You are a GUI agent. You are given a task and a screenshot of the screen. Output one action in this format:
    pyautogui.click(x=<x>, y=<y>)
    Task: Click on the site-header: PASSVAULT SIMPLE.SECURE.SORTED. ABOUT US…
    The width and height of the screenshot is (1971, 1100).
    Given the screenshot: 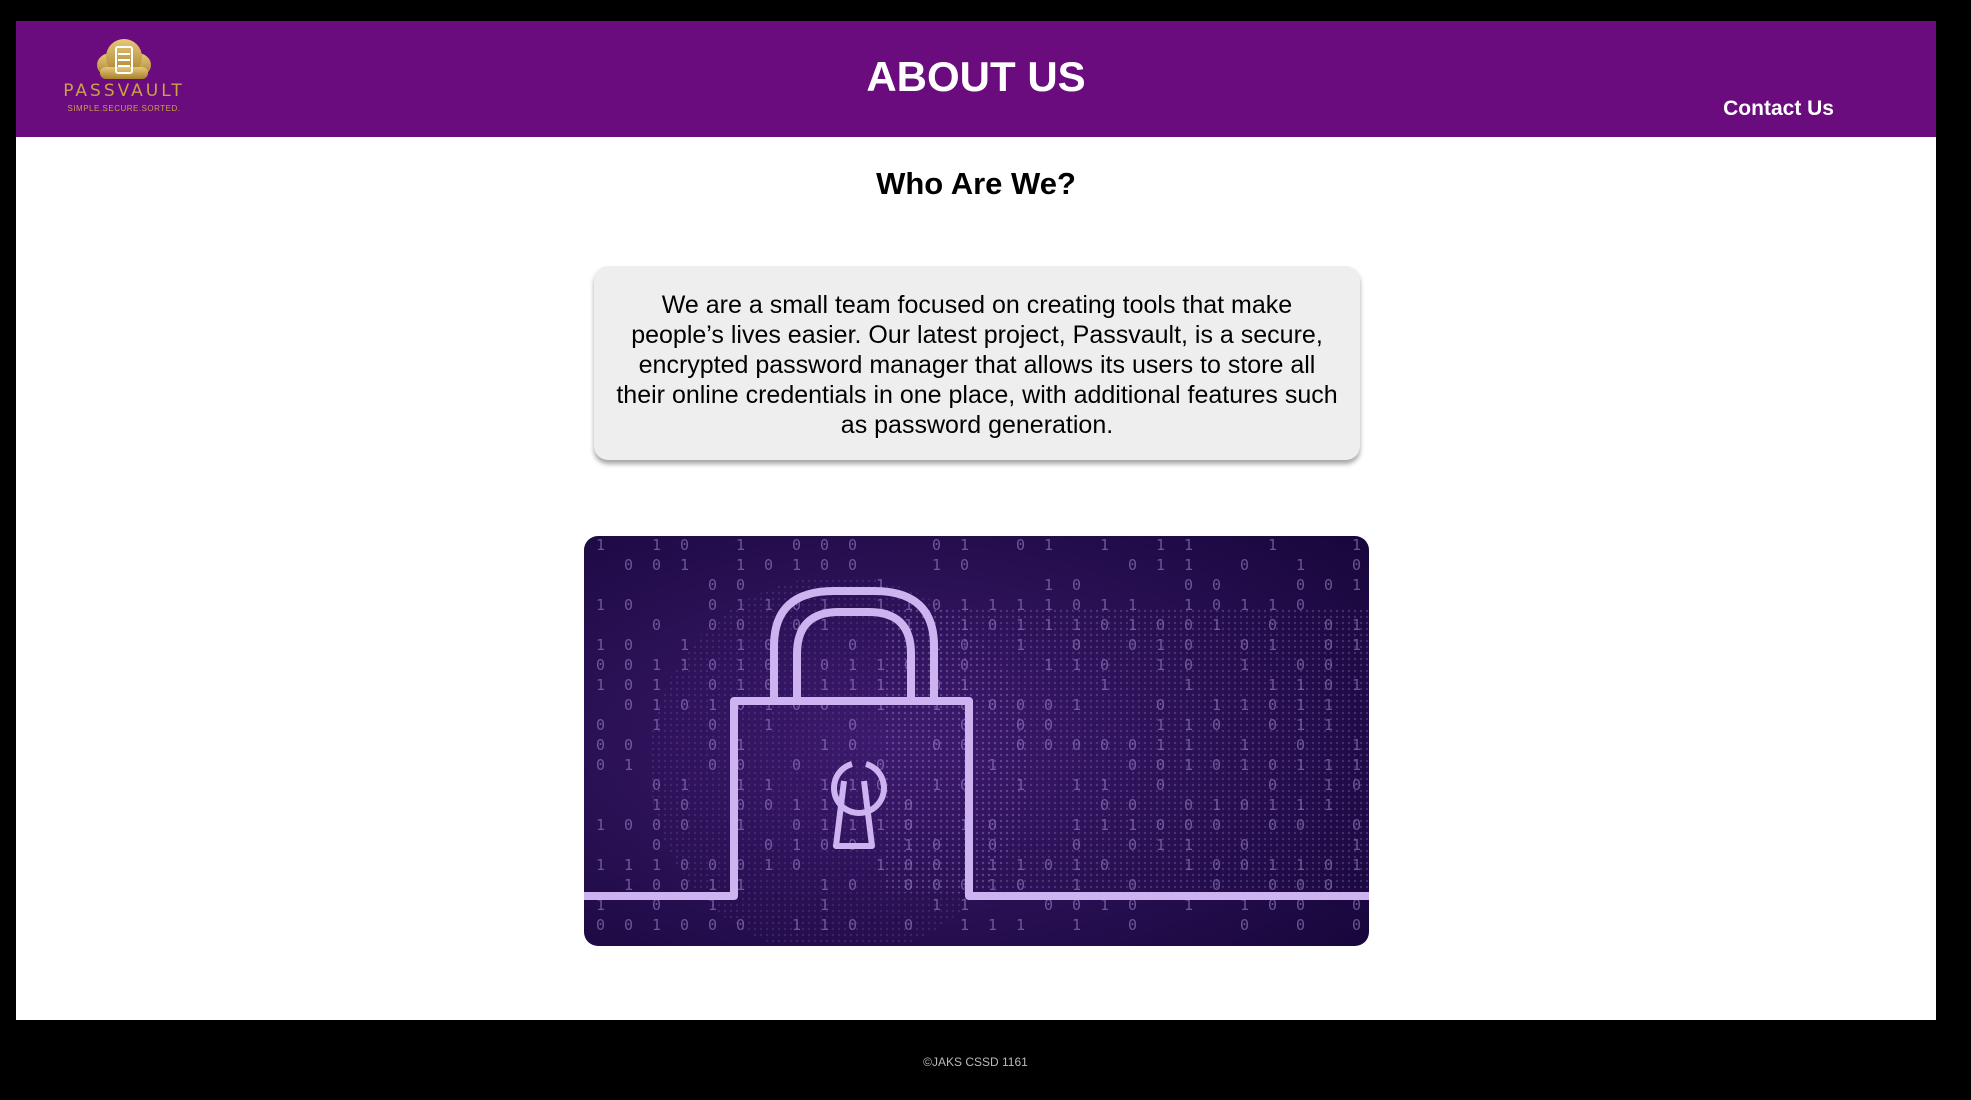 What is the action you would take?
    pyautogui.click(x=976, y=79)
    